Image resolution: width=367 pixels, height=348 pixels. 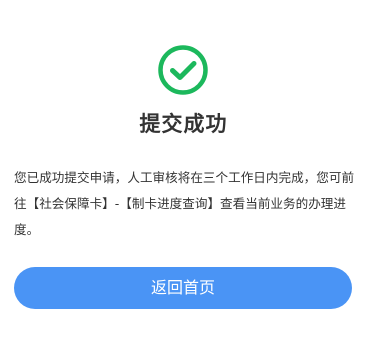 I want to click on back-home-button: 返回首页, so click(x=183, y=288).